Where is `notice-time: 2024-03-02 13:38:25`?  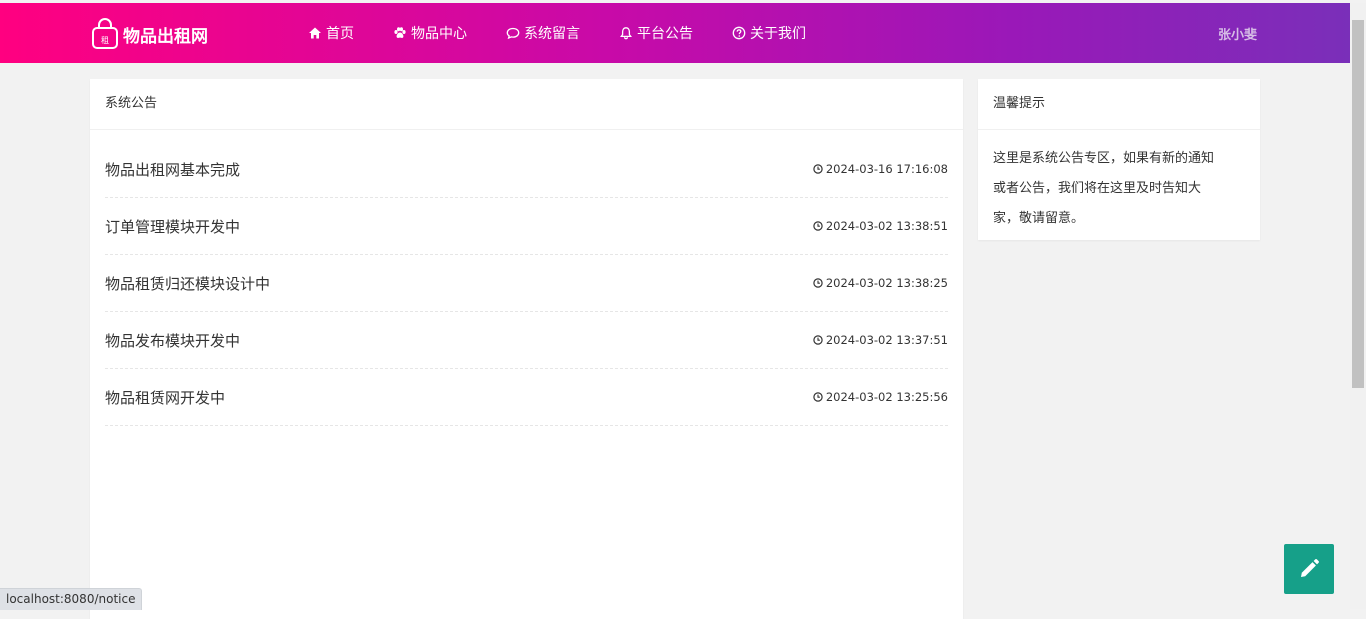
notice-time: 2024-03-02 13:38:25 is located at coordinates (880, 283).